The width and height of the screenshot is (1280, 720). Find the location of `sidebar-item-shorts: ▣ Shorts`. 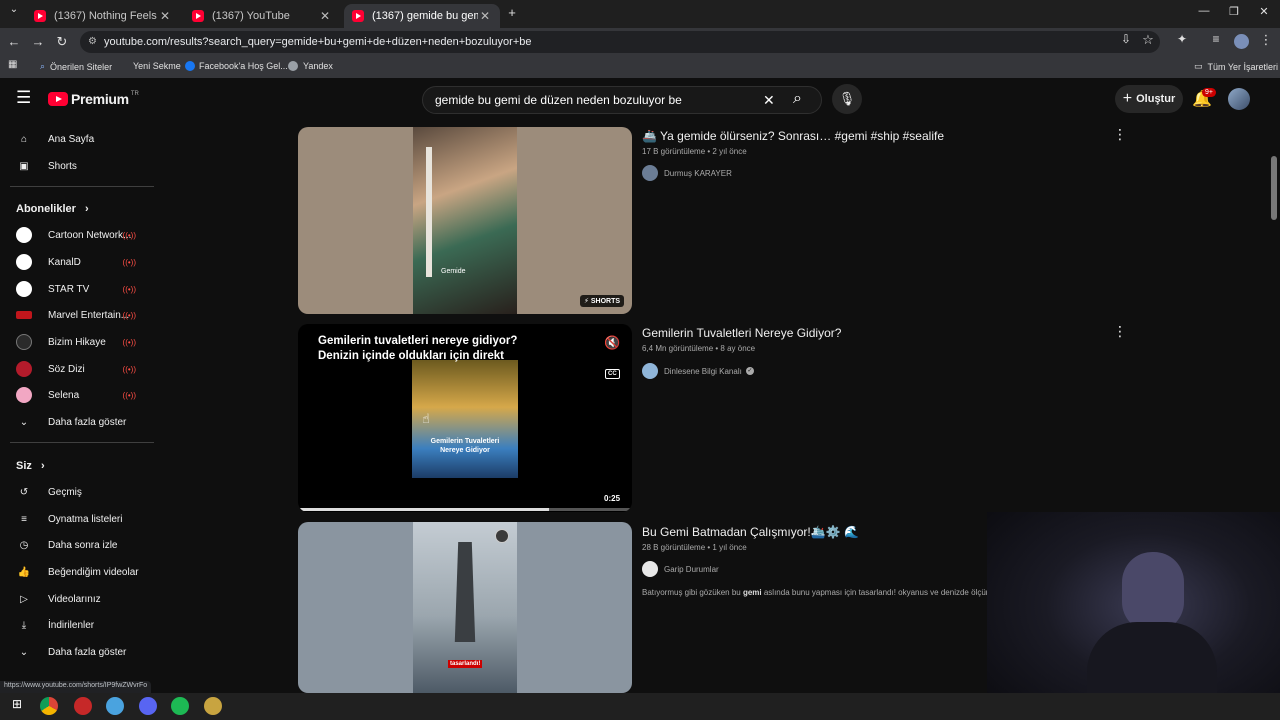

sidebar-item-shorts: ▣ Shorts is located at coordinates (77, 166).